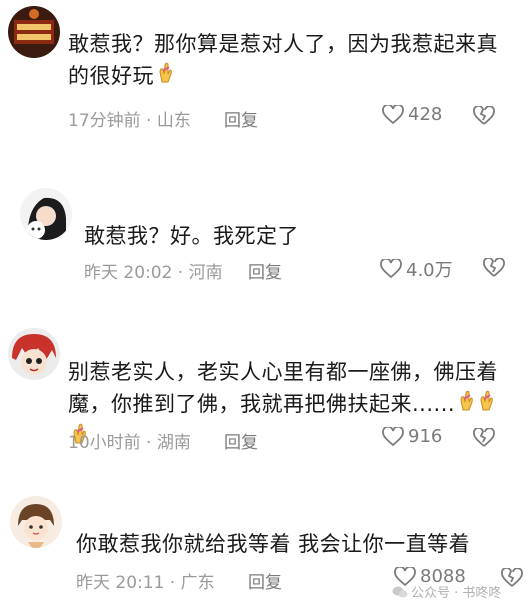 This screenshot has height=611, width=532. I want to click on like-count: 4.0万, so click(429, 270).